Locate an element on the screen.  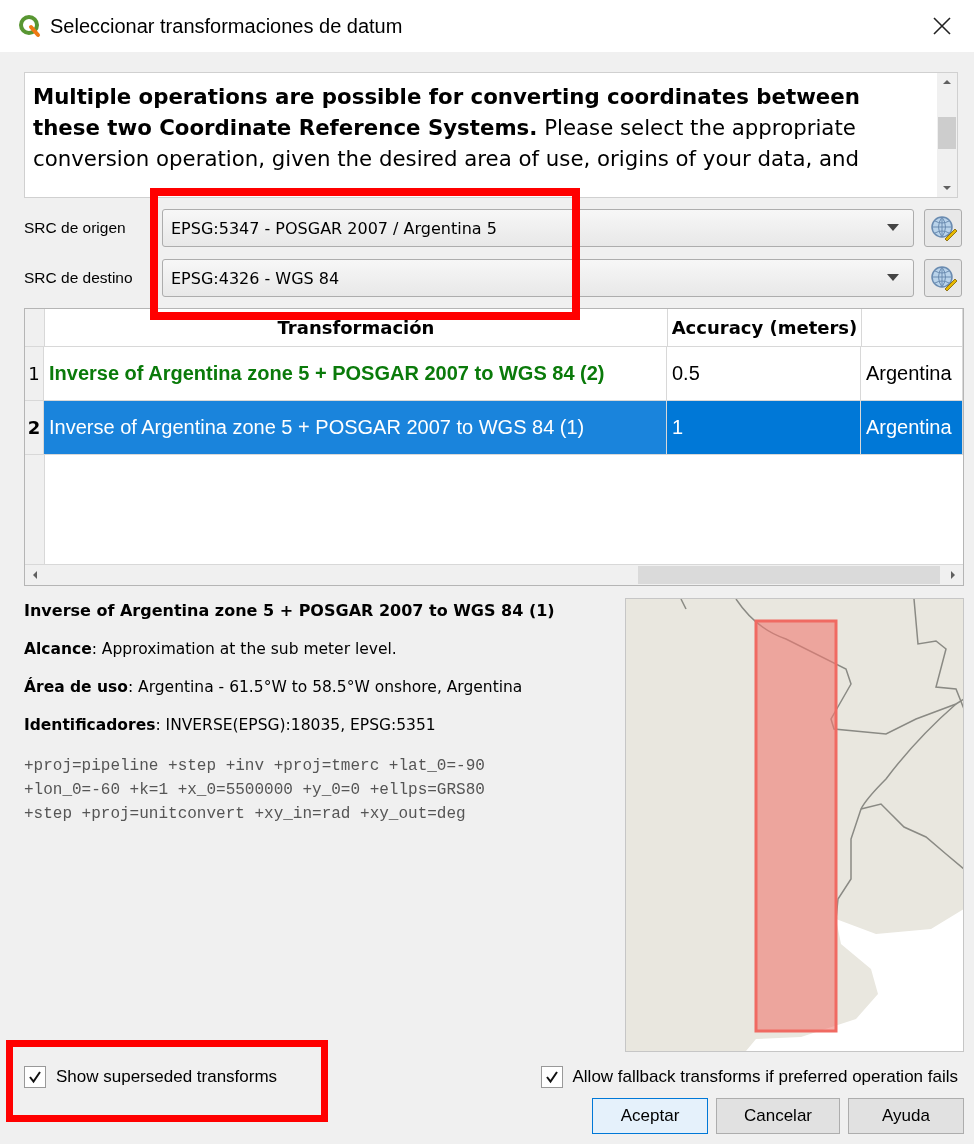
row-number: 2 is located at coordinates (34, 427).